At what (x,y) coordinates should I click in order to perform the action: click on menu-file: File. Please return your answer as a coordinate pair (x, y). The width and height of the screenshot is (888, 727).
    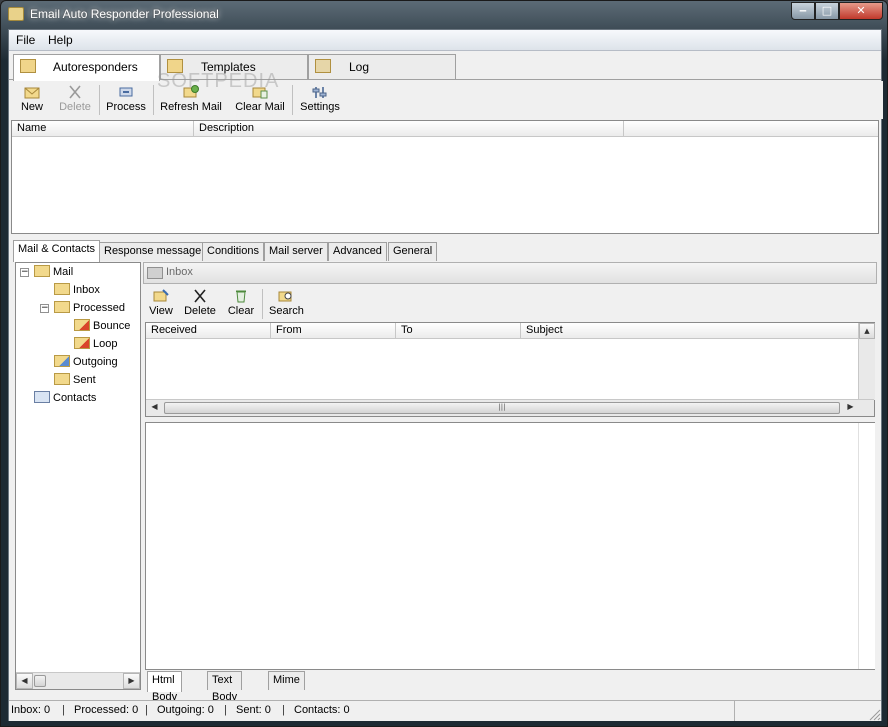
    Looking at the image, I should click on (25, 40).